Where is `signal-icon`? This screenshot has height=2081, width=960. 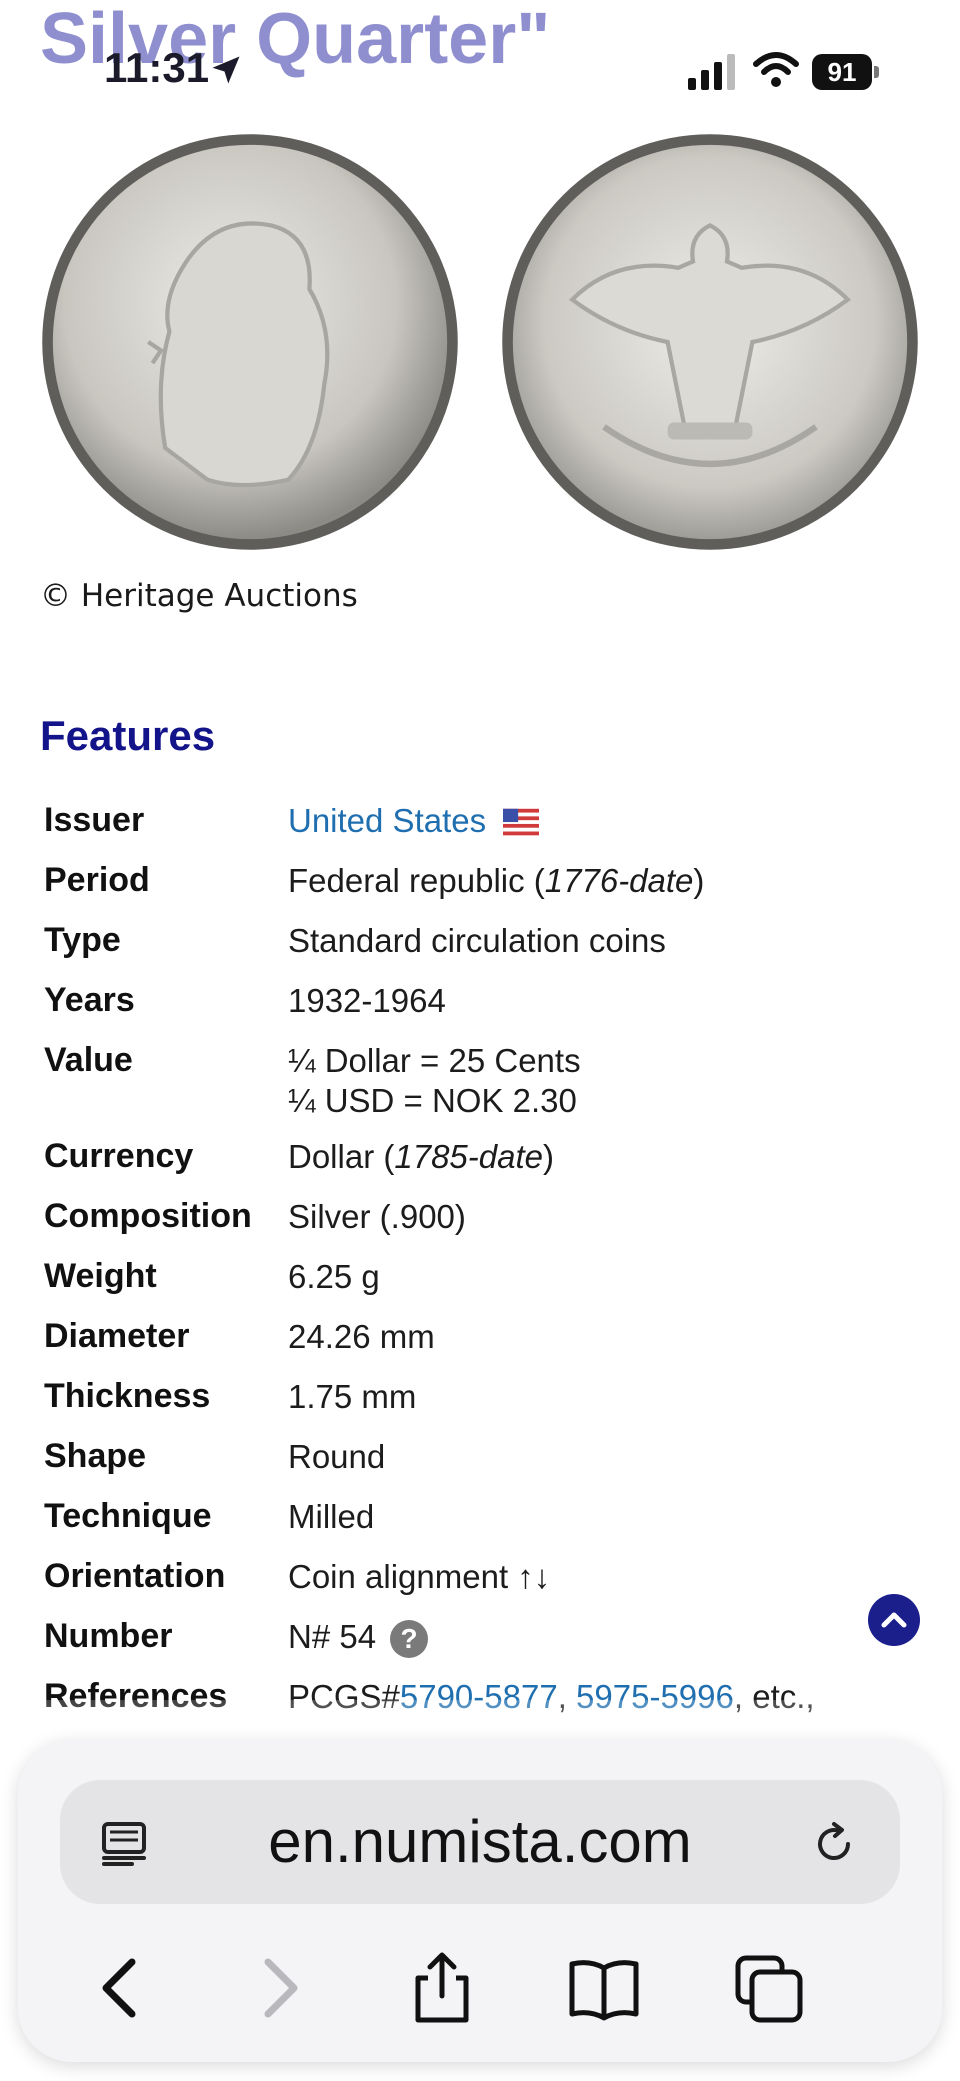
signal-icon is located at coordinates (711, 72).